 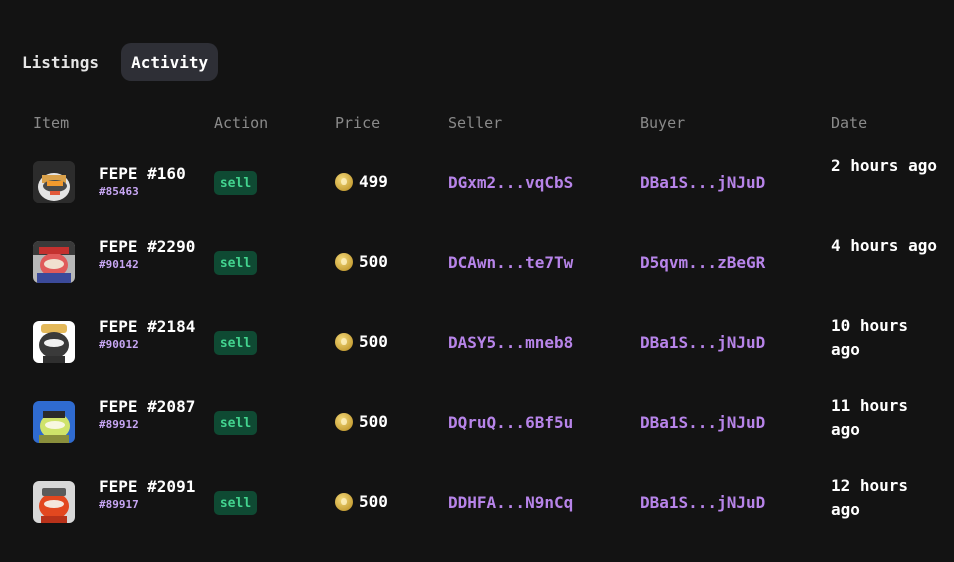 I want to click on date-cell: 2 hours ago, so click(x=884, y=165).